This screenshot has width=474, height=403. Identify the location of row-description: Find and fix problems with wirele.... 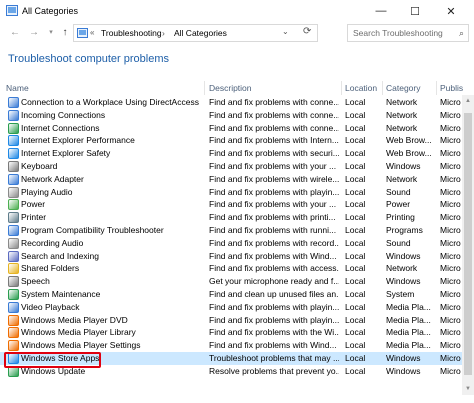
(274, 178).